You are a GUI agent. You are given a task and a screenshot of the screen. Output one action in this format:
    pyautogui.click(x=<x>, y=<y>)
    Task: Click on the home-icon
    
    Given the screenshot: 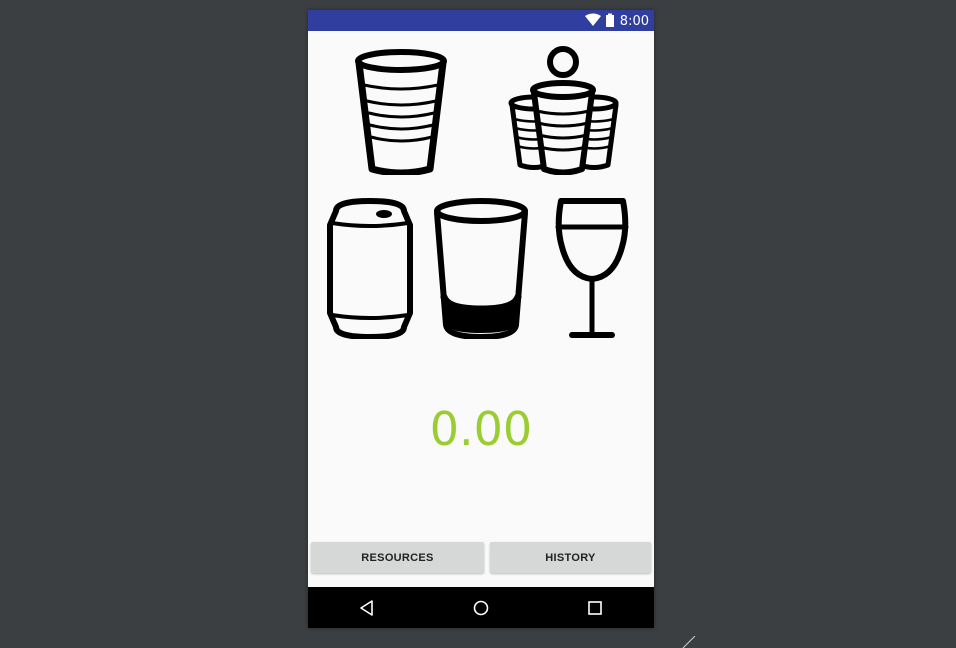 What is the action you would take?
    pyautogui.click(x=481, y=608)
    